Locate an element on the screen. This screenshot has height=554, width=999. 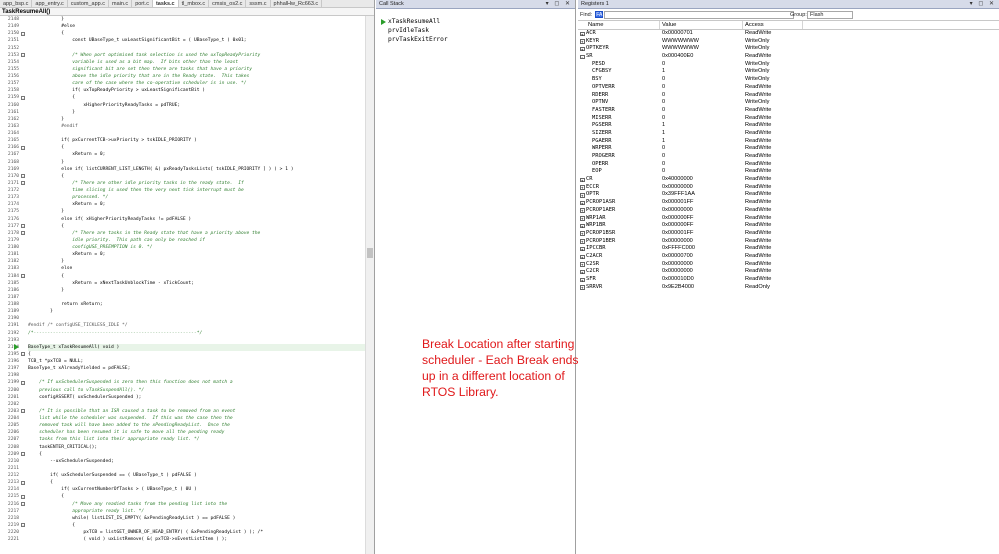
line-number: 2156 is located at coordinates (10, 76).